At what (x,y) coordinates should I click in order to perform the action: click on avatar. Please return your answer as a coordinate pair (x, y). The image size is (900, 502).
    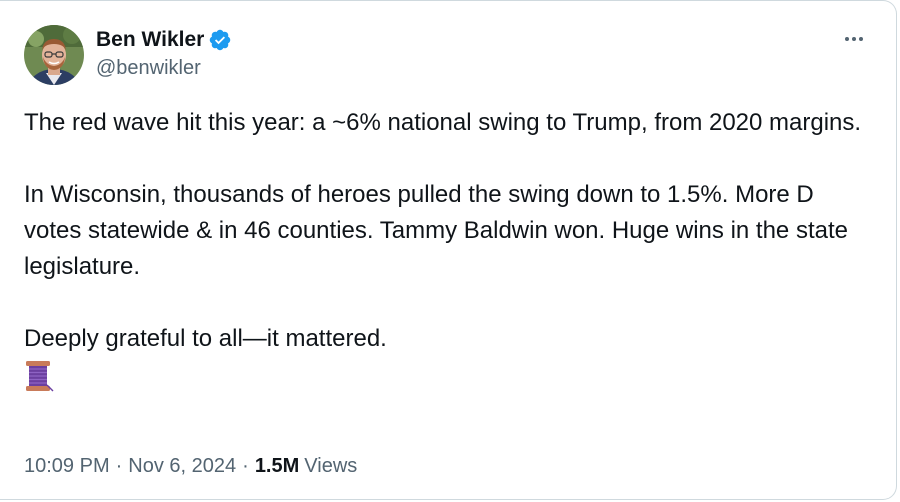
    Looking at the image, I should click on (54, 55).